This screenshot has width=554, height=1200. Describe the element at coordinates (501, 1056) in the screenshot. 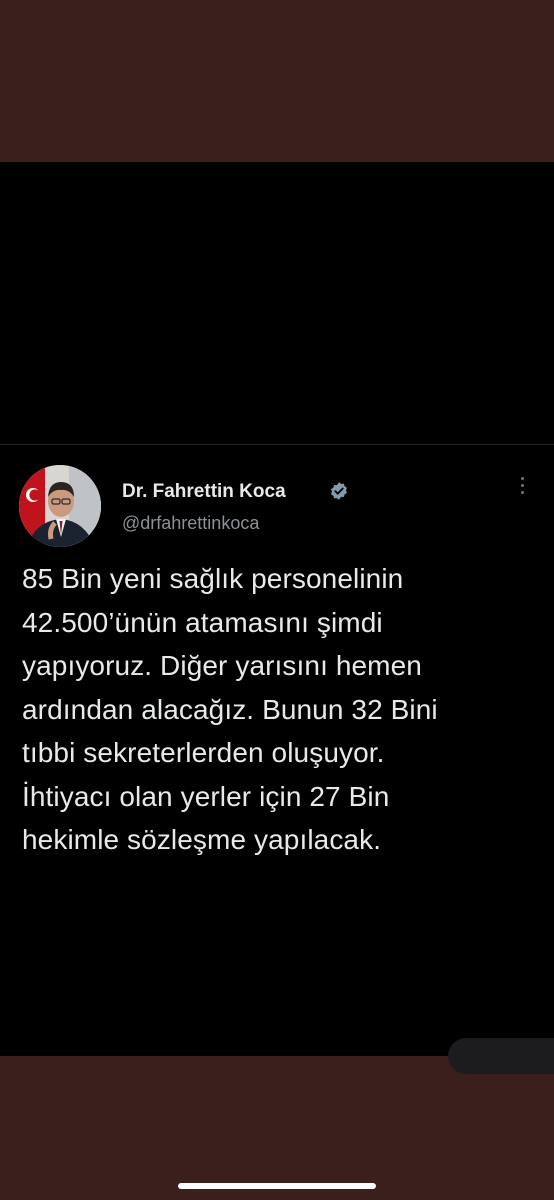

I see `floating-action-button` at that location.